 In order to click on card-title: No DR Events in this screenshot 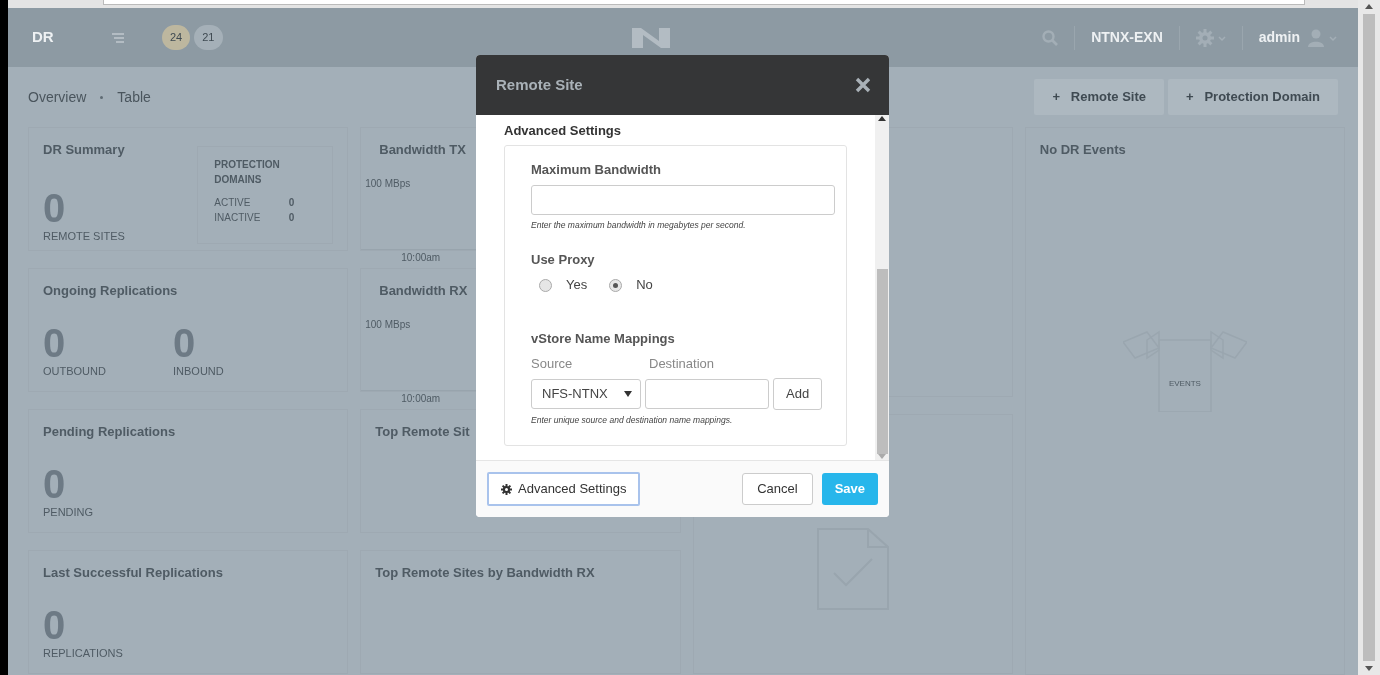, I will do `click(1082, 150)`.